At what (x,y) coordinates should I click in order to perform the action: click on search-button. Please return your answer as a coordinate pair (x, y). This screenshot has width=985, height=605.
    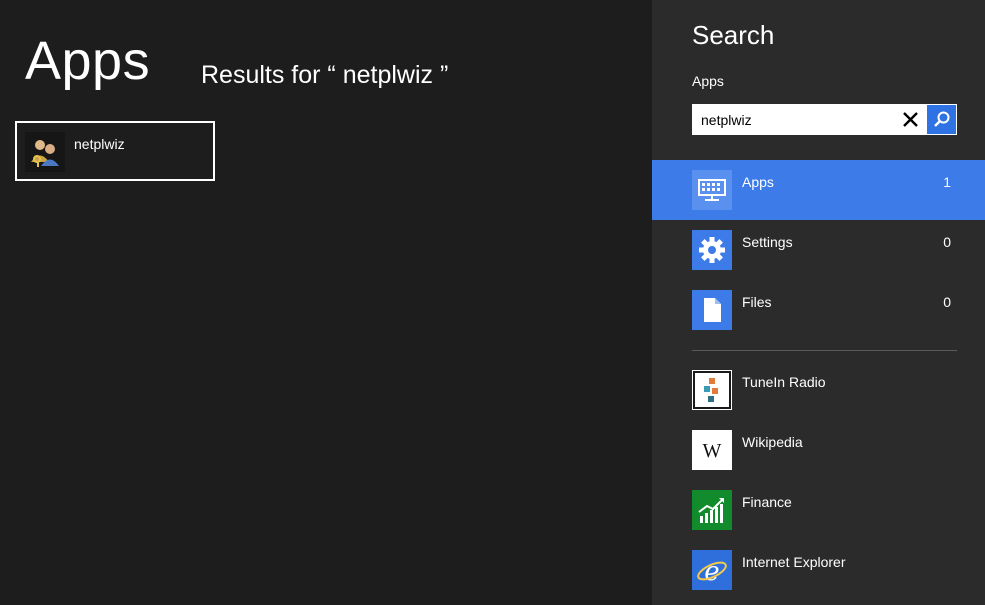
    Looking at the image, I should click on (941, 119).